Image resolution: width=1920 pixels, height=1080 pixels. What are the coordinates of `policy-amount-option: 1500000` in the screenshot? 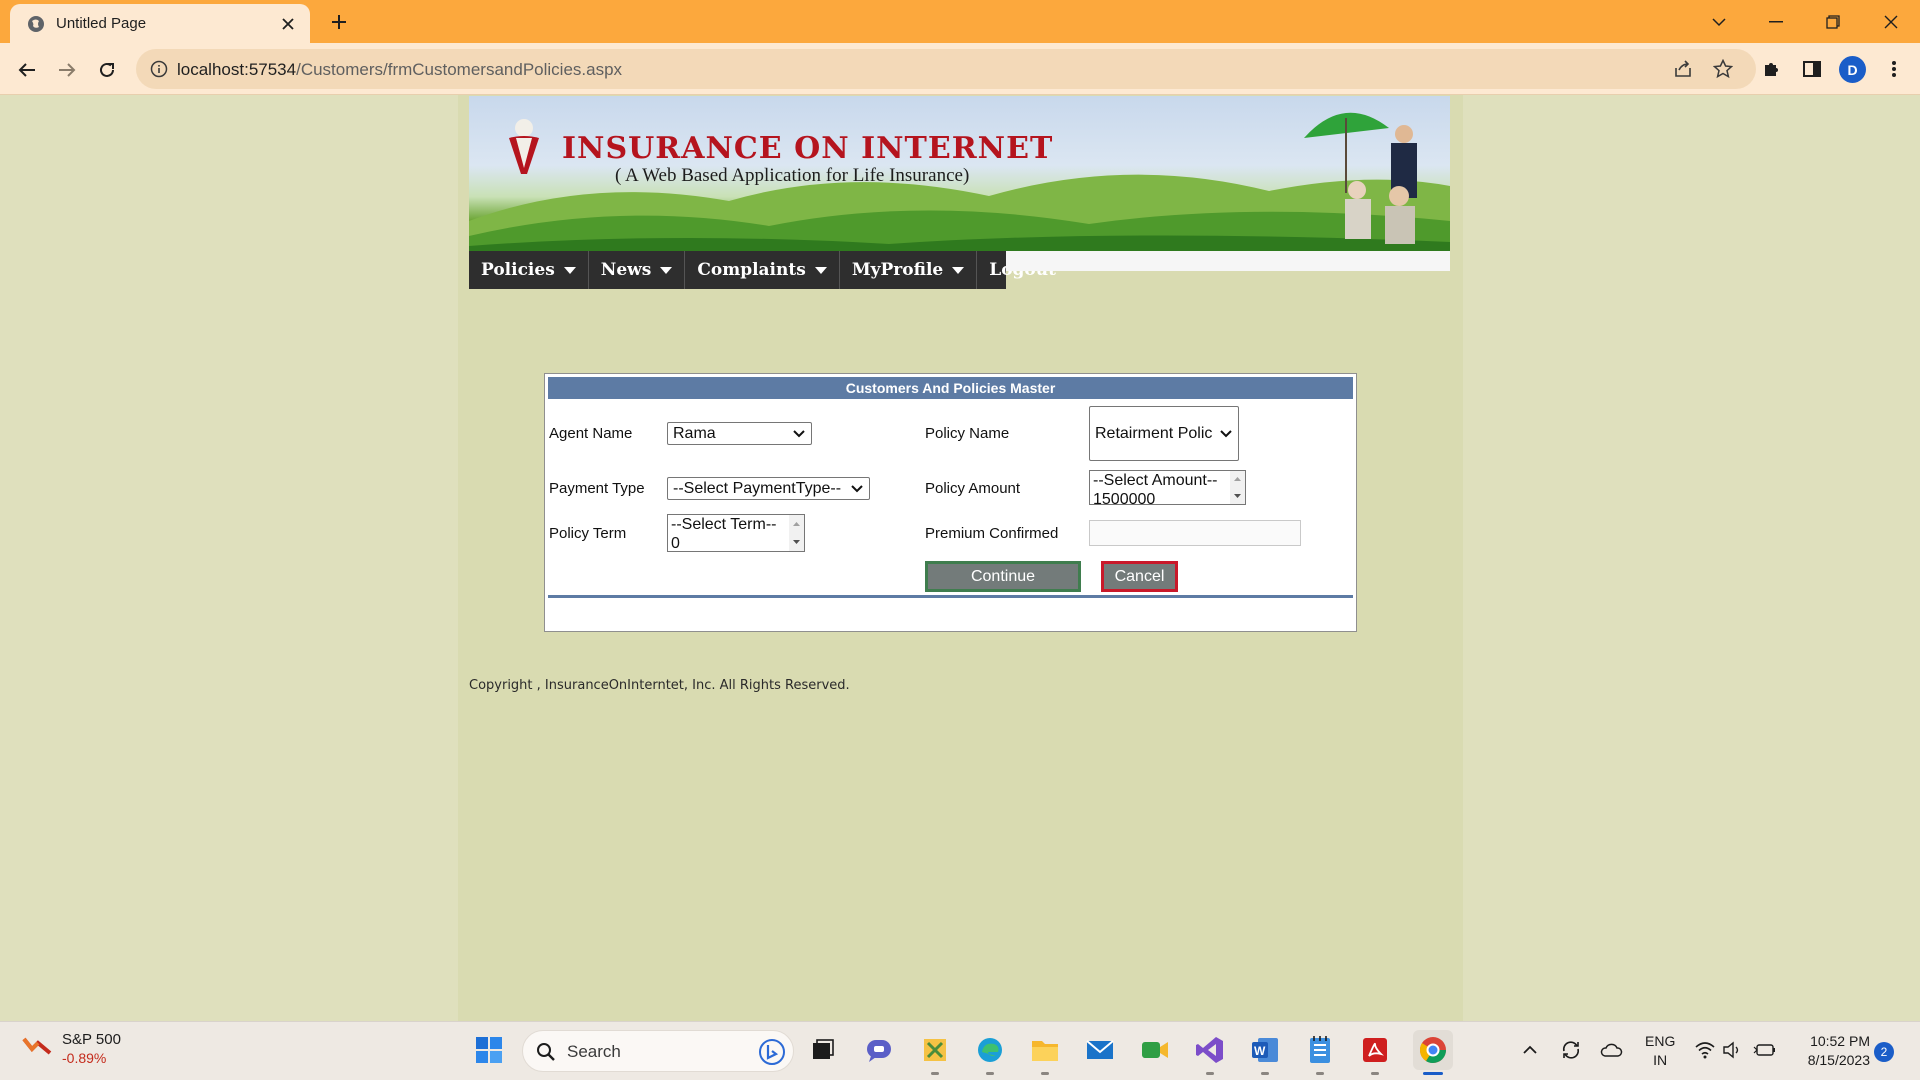 It's located at (1167, 497).